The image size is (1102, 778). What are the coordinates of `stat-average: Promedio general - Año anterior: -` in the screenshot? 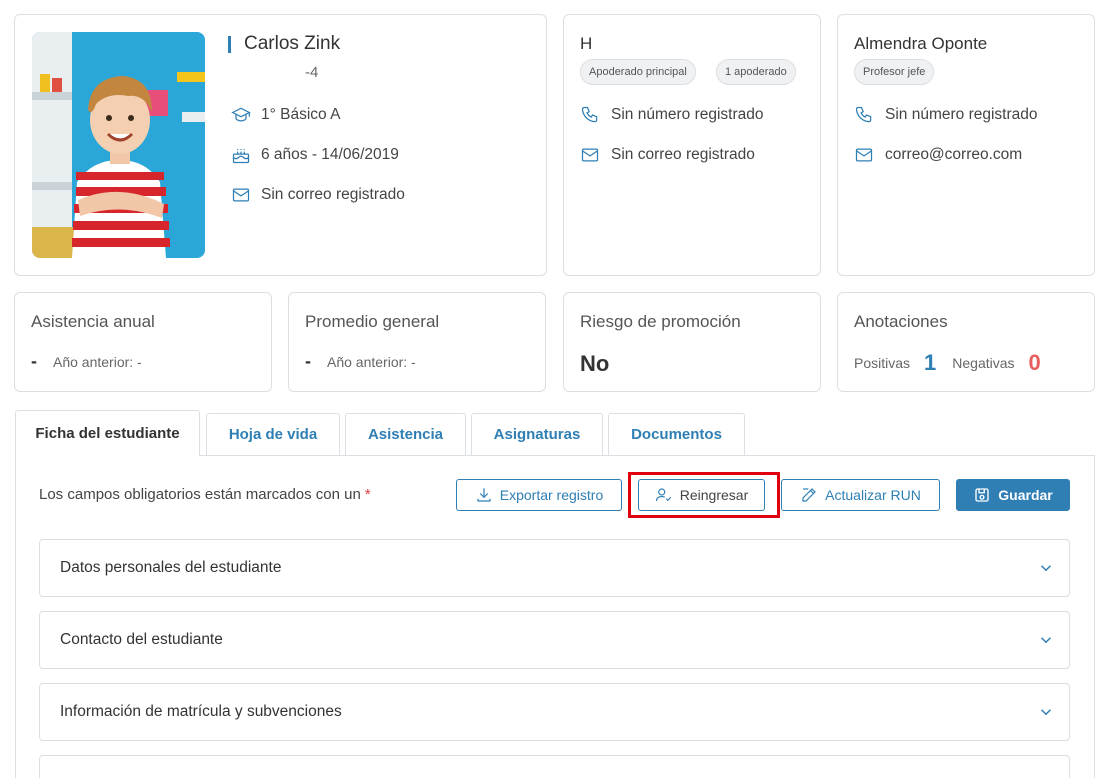 It's located at (417, 342).